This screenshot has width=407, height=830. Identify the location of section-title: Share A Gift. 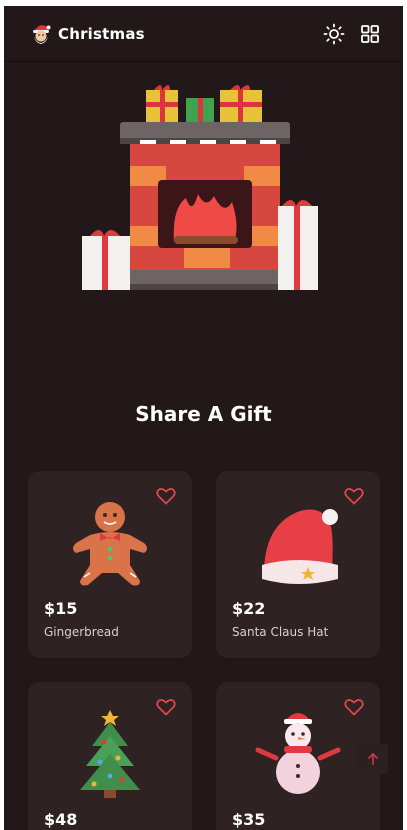
(203, 414).